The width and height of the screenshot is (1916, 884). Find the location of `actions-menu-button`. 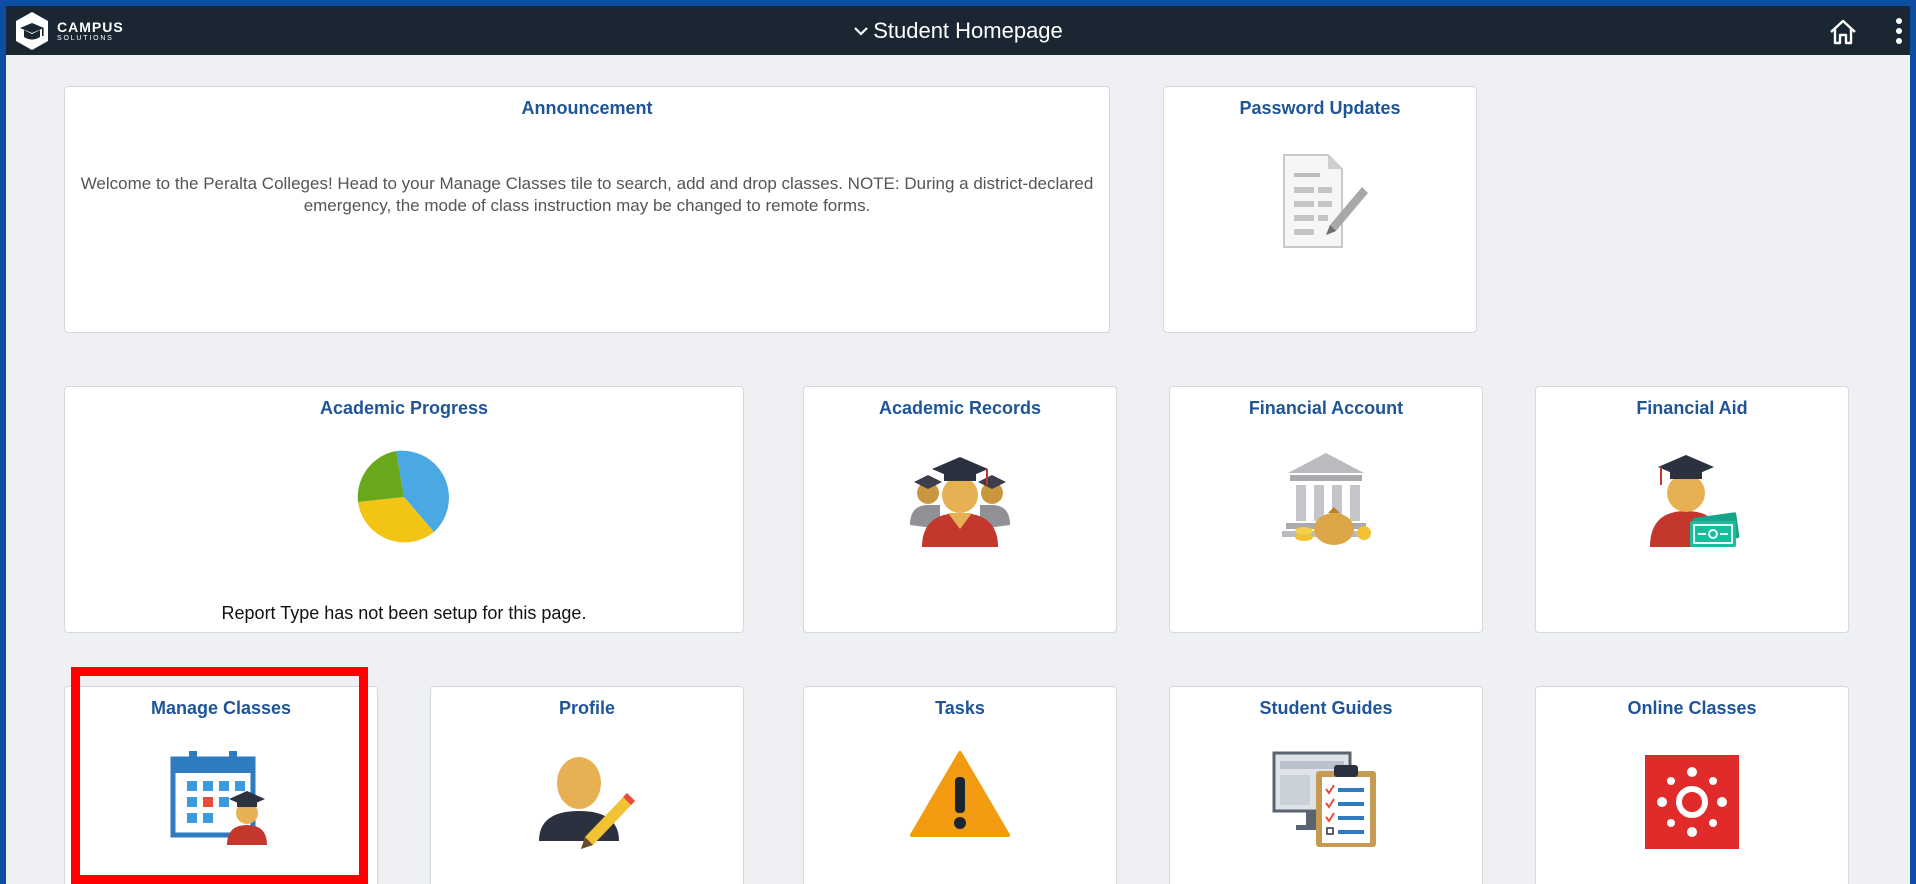

actions-menu-button is located at coordinates (1899, 31).